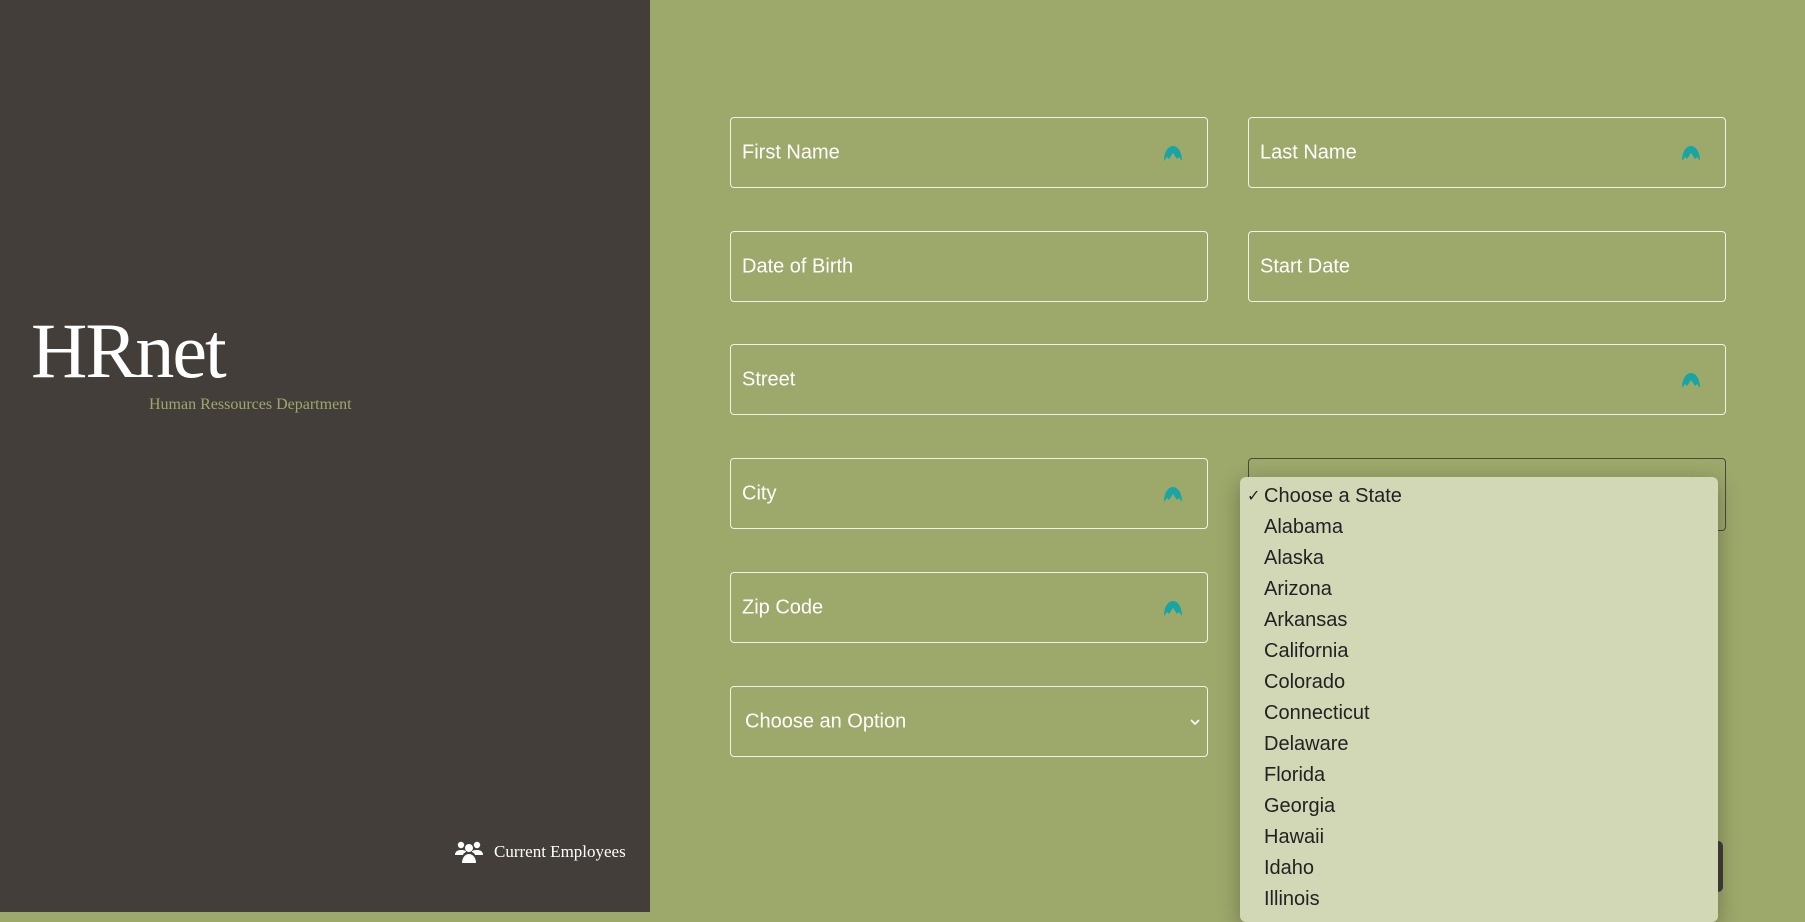 Image resolution: width=1805 pixels, height=922 pixels. What do you see at coordinates (1487, 152) in the screenshot?
I see `last-name-input: Last Name` at bounding box center [1487, 152].